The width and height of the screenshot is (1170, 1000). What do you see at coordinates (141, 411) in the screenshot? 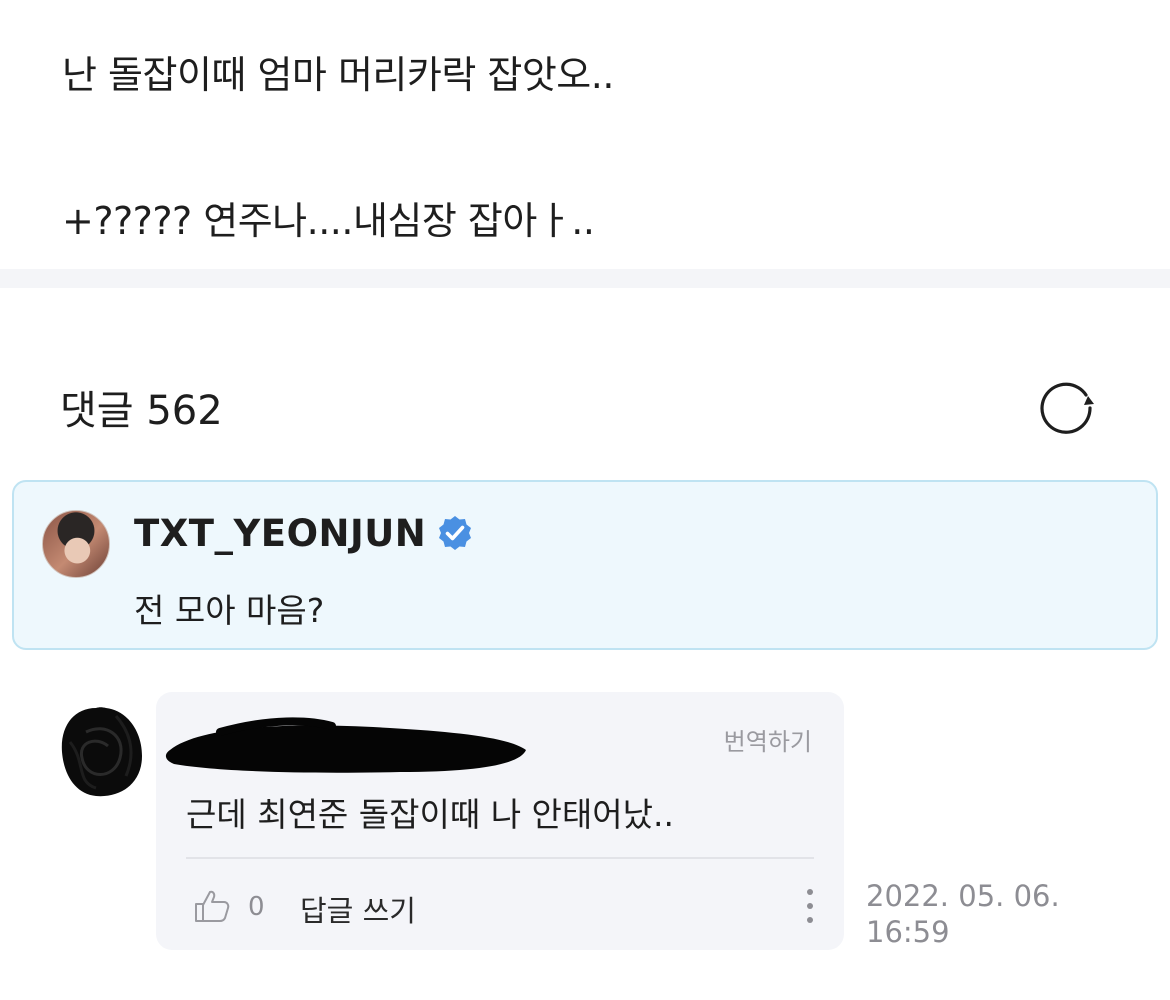
I see `comments-count-title: 댓글 562` at bounding box center [141, 411].